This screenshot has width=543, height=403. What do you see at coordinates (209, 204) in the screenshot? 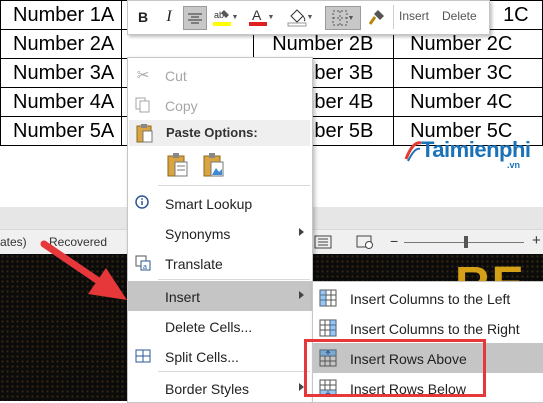
I see `menu-item-label: Smart Lookup` at bounding box center [209, 204].